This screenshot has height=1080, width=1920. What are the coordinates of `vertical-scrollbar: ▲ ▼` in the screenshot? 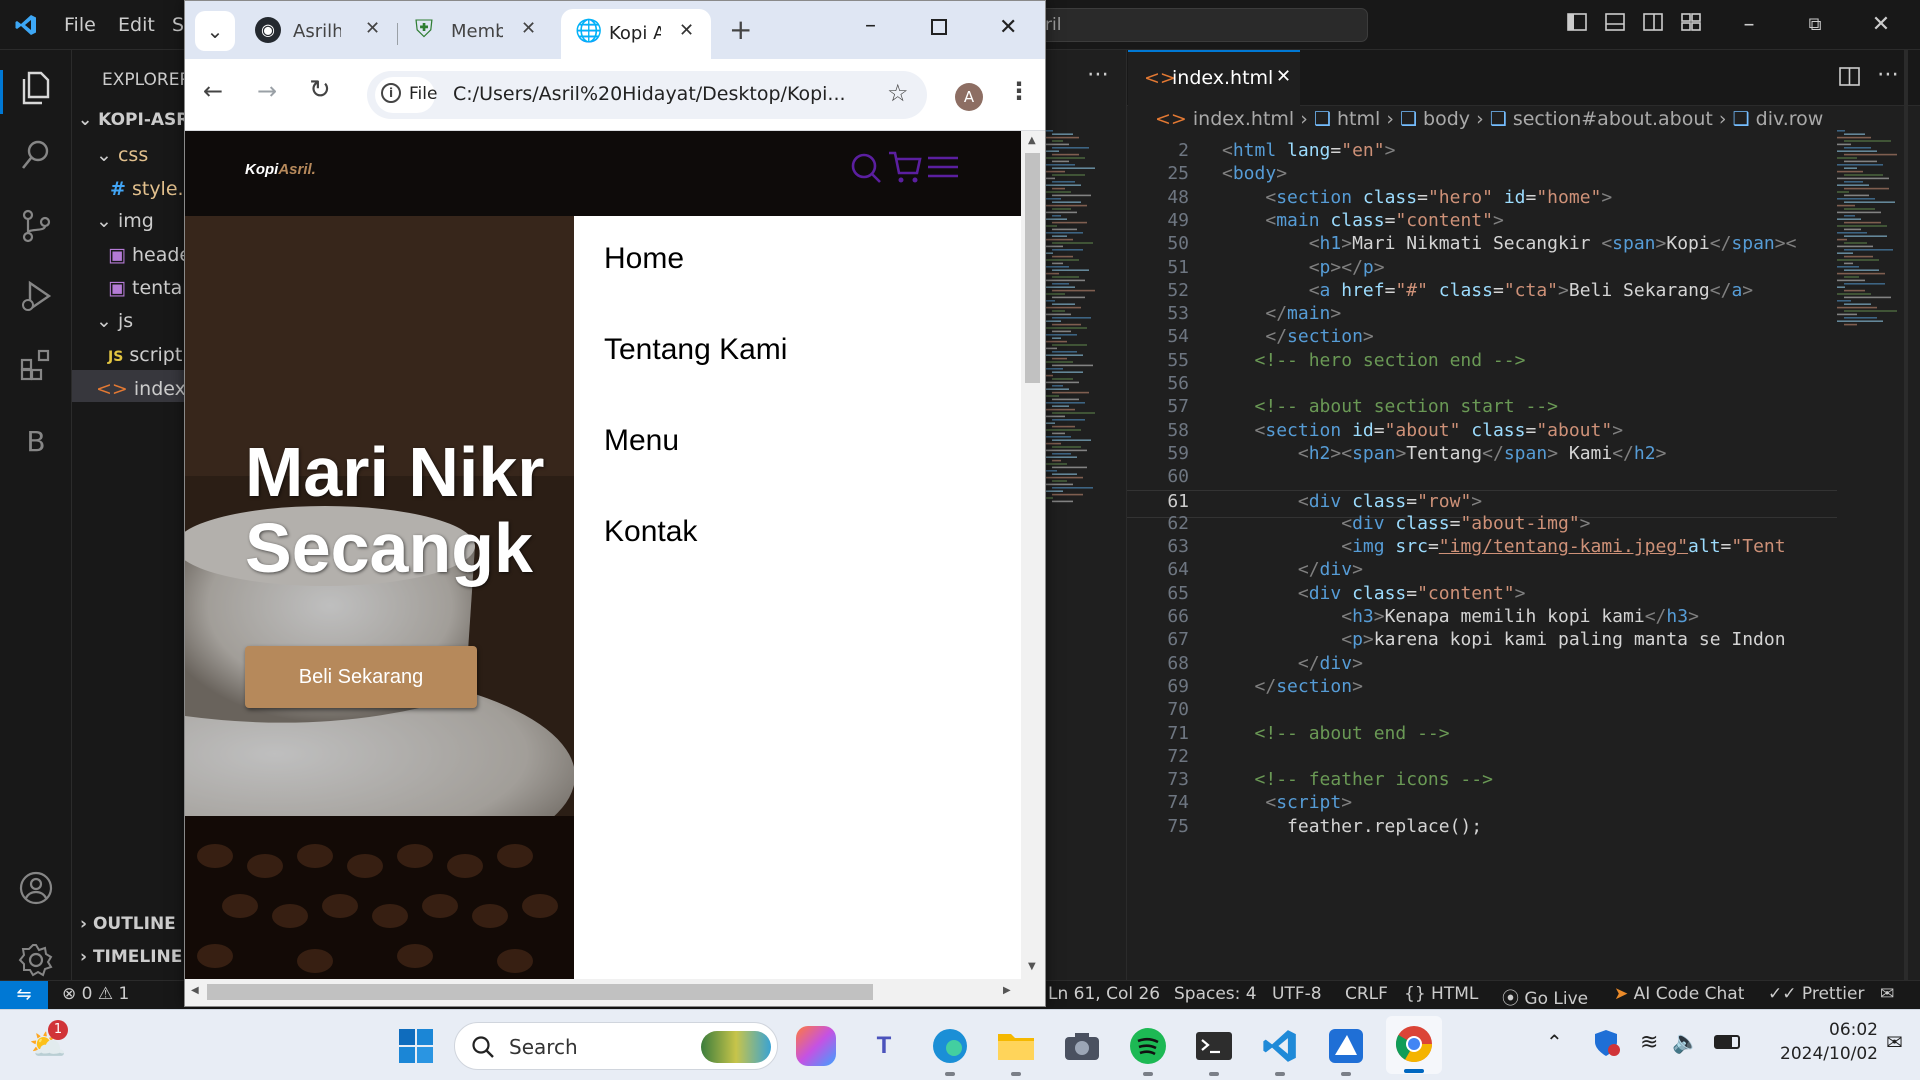 It's located at (1033, 555).